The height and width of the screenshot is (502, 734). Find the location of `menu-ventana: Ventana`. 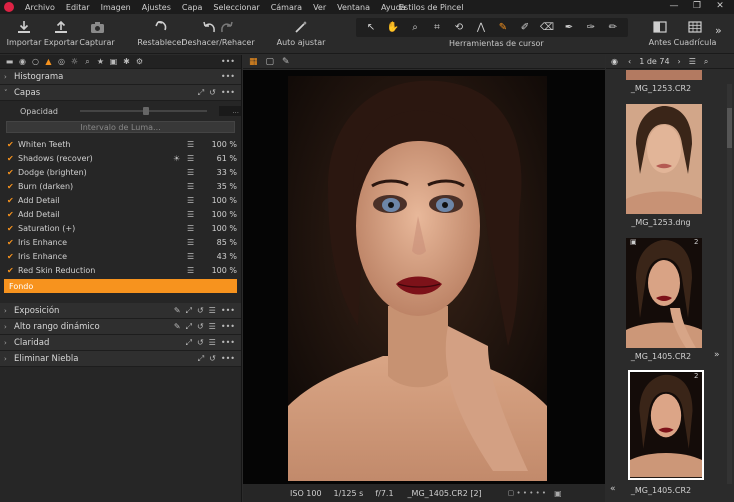

menu-ventana: Ventana is located at coordinates (354, 7).